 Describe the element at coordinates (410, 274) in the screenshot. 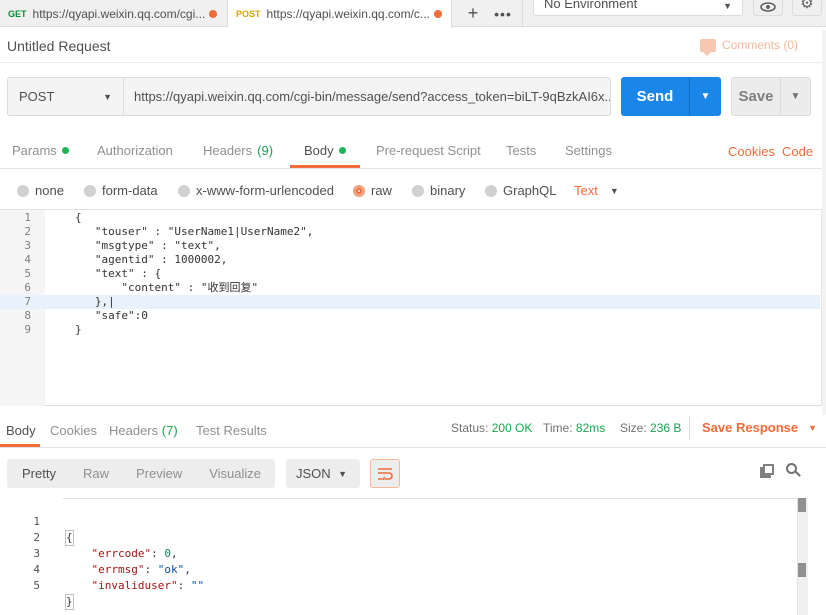

I see `code-line: 5 "text" : {` at that location.